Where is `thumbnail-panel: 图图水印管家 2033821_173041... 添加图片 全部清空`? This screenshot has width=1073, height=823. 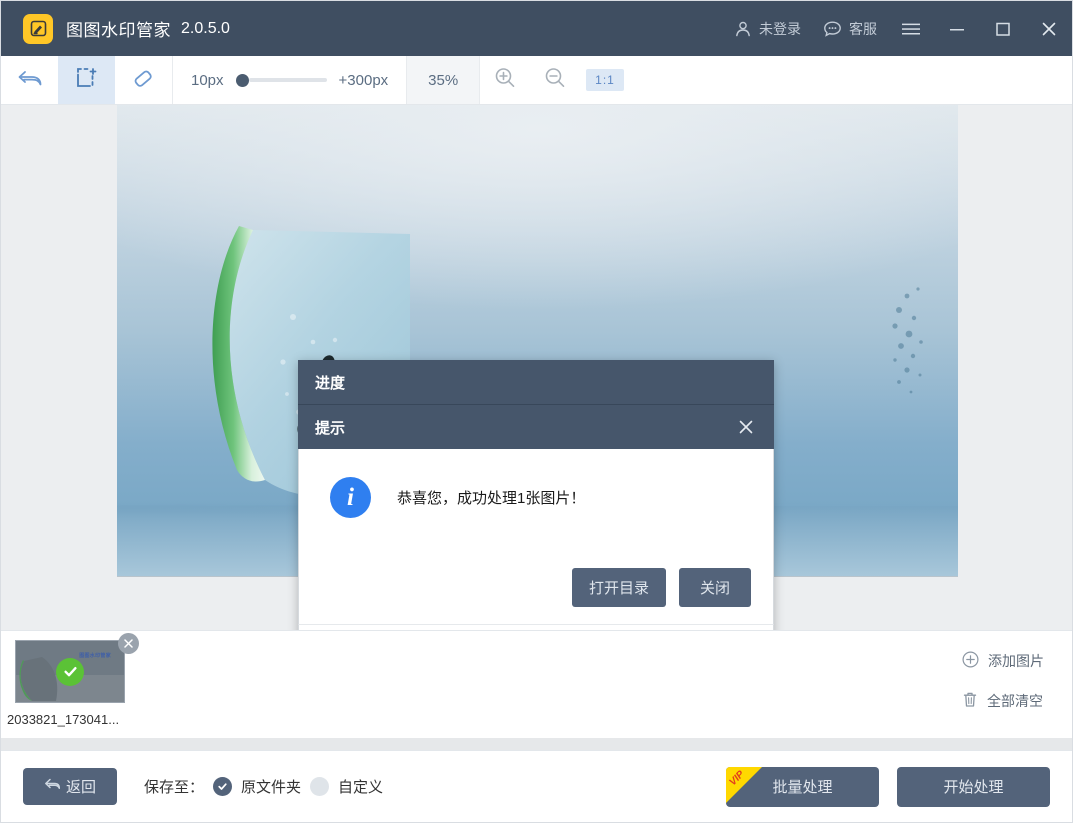 thumbnail-panel: 图图水印管家 2033821_173041... 添加图片 全部清空 is located at coordinates (536, 684).